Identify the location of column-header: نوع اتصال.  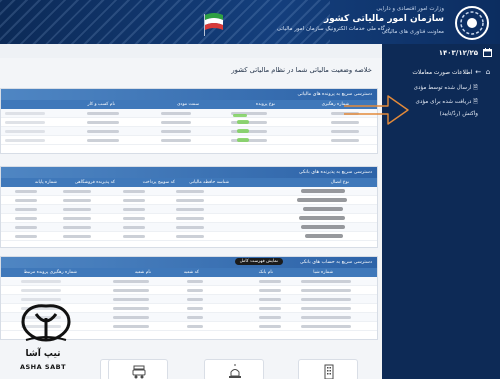
(339, 182).